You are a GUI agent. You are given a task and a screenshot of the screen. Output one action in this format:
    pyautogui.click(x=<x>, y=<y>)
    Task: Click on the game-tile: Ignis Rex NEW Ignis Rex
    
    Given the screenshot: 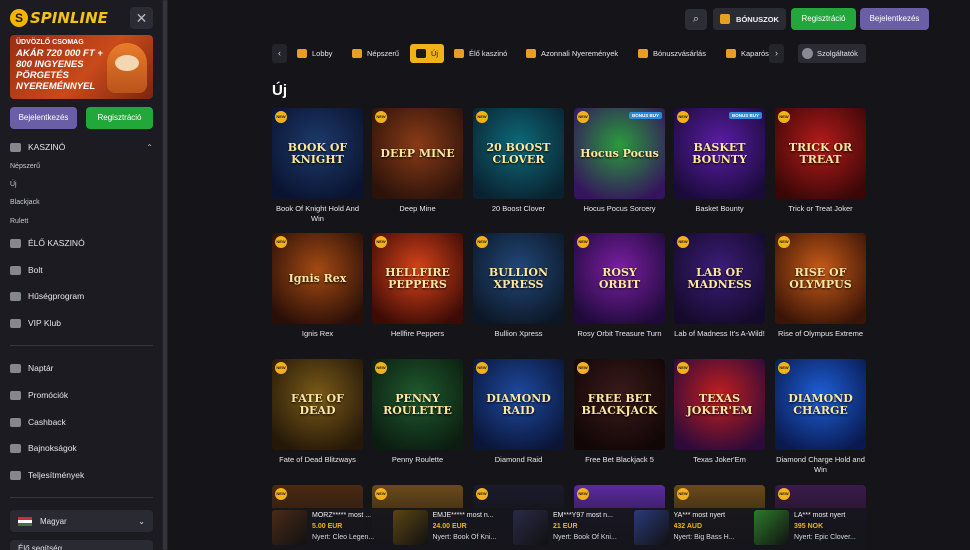 What is the action you would take?
    pyautogui.click(x=317, y=286)
    